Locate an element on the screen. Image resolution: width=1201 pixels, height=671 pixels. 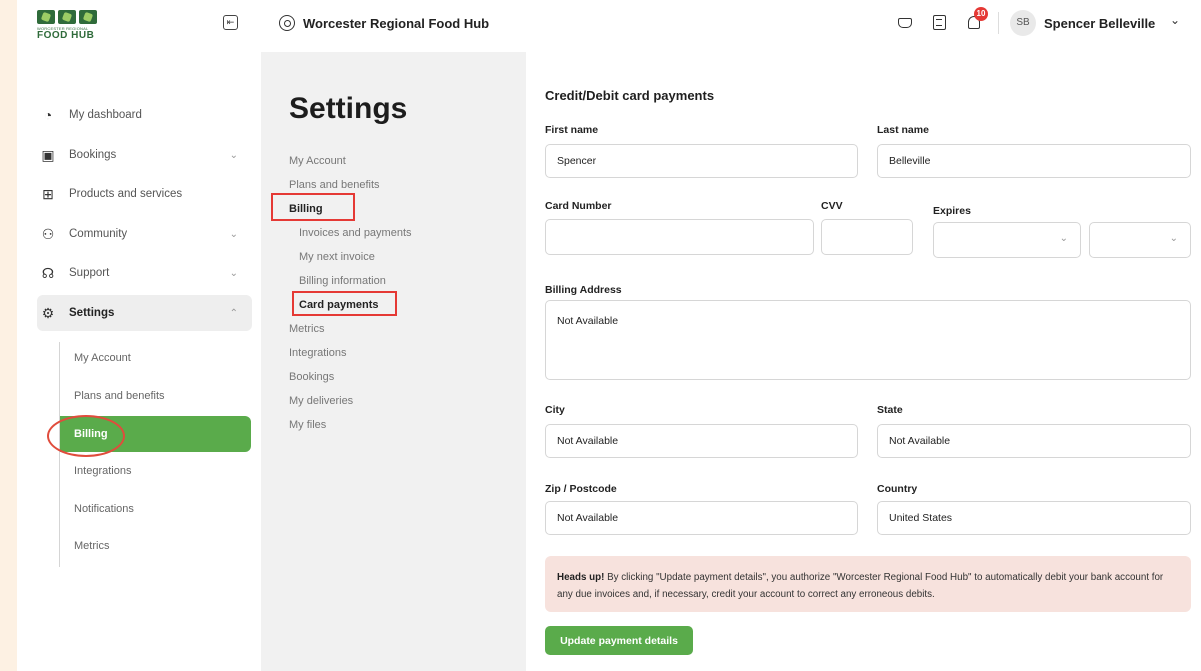
sidebar-item-dashboard: ◔ My dashboard is located at coordinates (144, 115).